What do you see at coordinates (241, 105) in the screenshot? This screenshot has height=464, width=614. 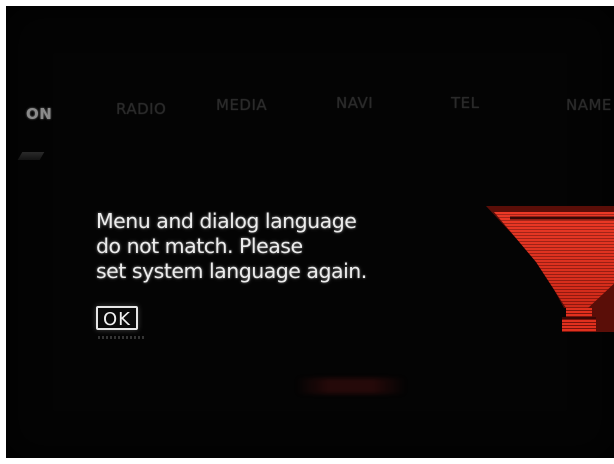 I see `tab-media: MEDIA` at bounding box center [241, 105].